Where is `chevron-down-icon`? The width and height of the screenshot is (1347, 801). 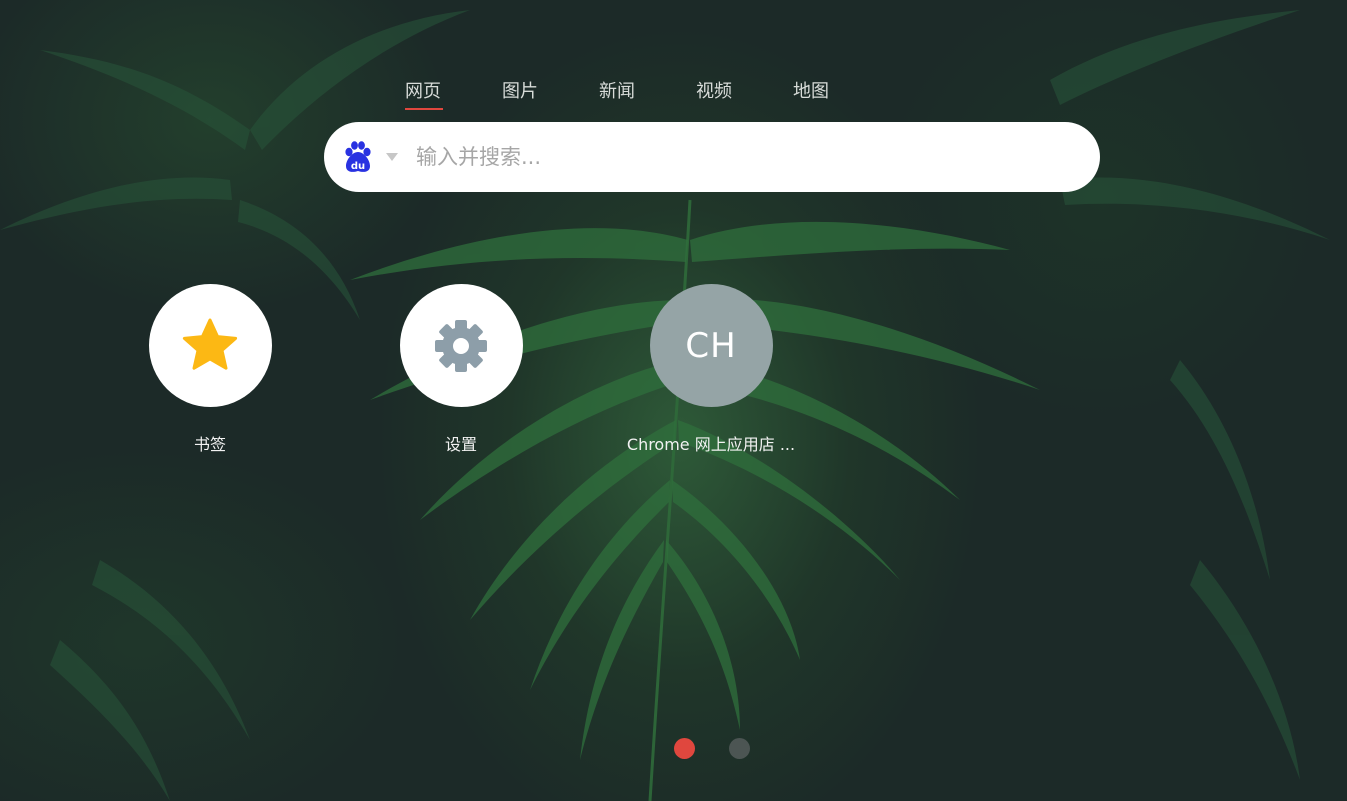 chevron-down-icon is located at coordinates (392, 157).